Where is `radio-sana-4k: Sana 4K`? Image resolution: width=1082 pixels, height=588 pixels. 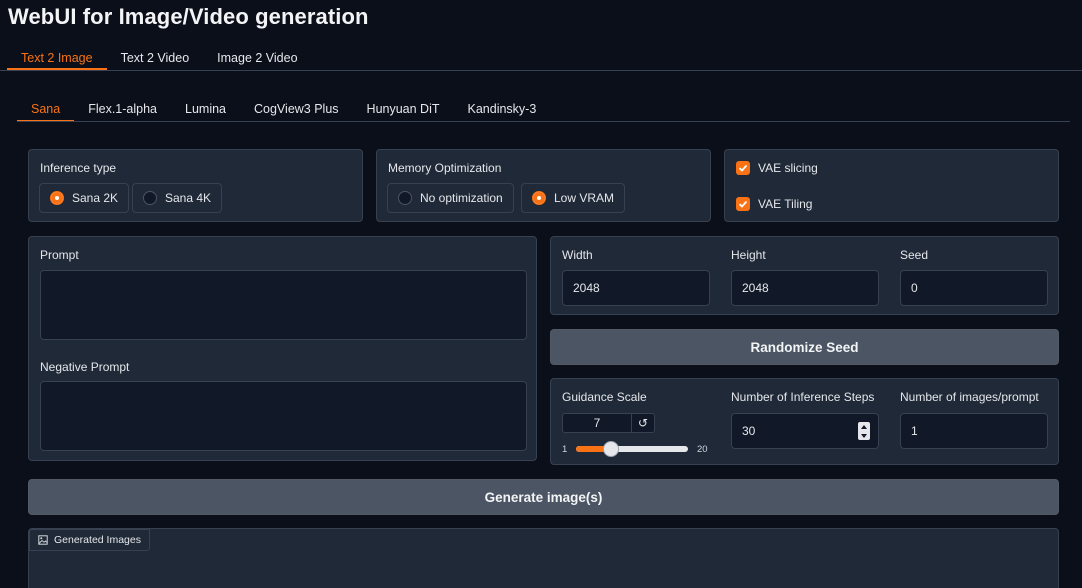
radio-sana-4k: Sana 4K is located at coordinates (177, 198).